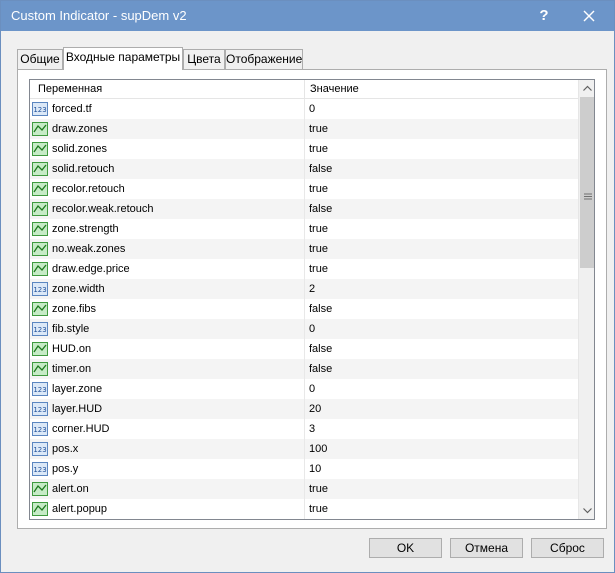  I want to click on parameter-name: solid.retouch, so click(83, 169).